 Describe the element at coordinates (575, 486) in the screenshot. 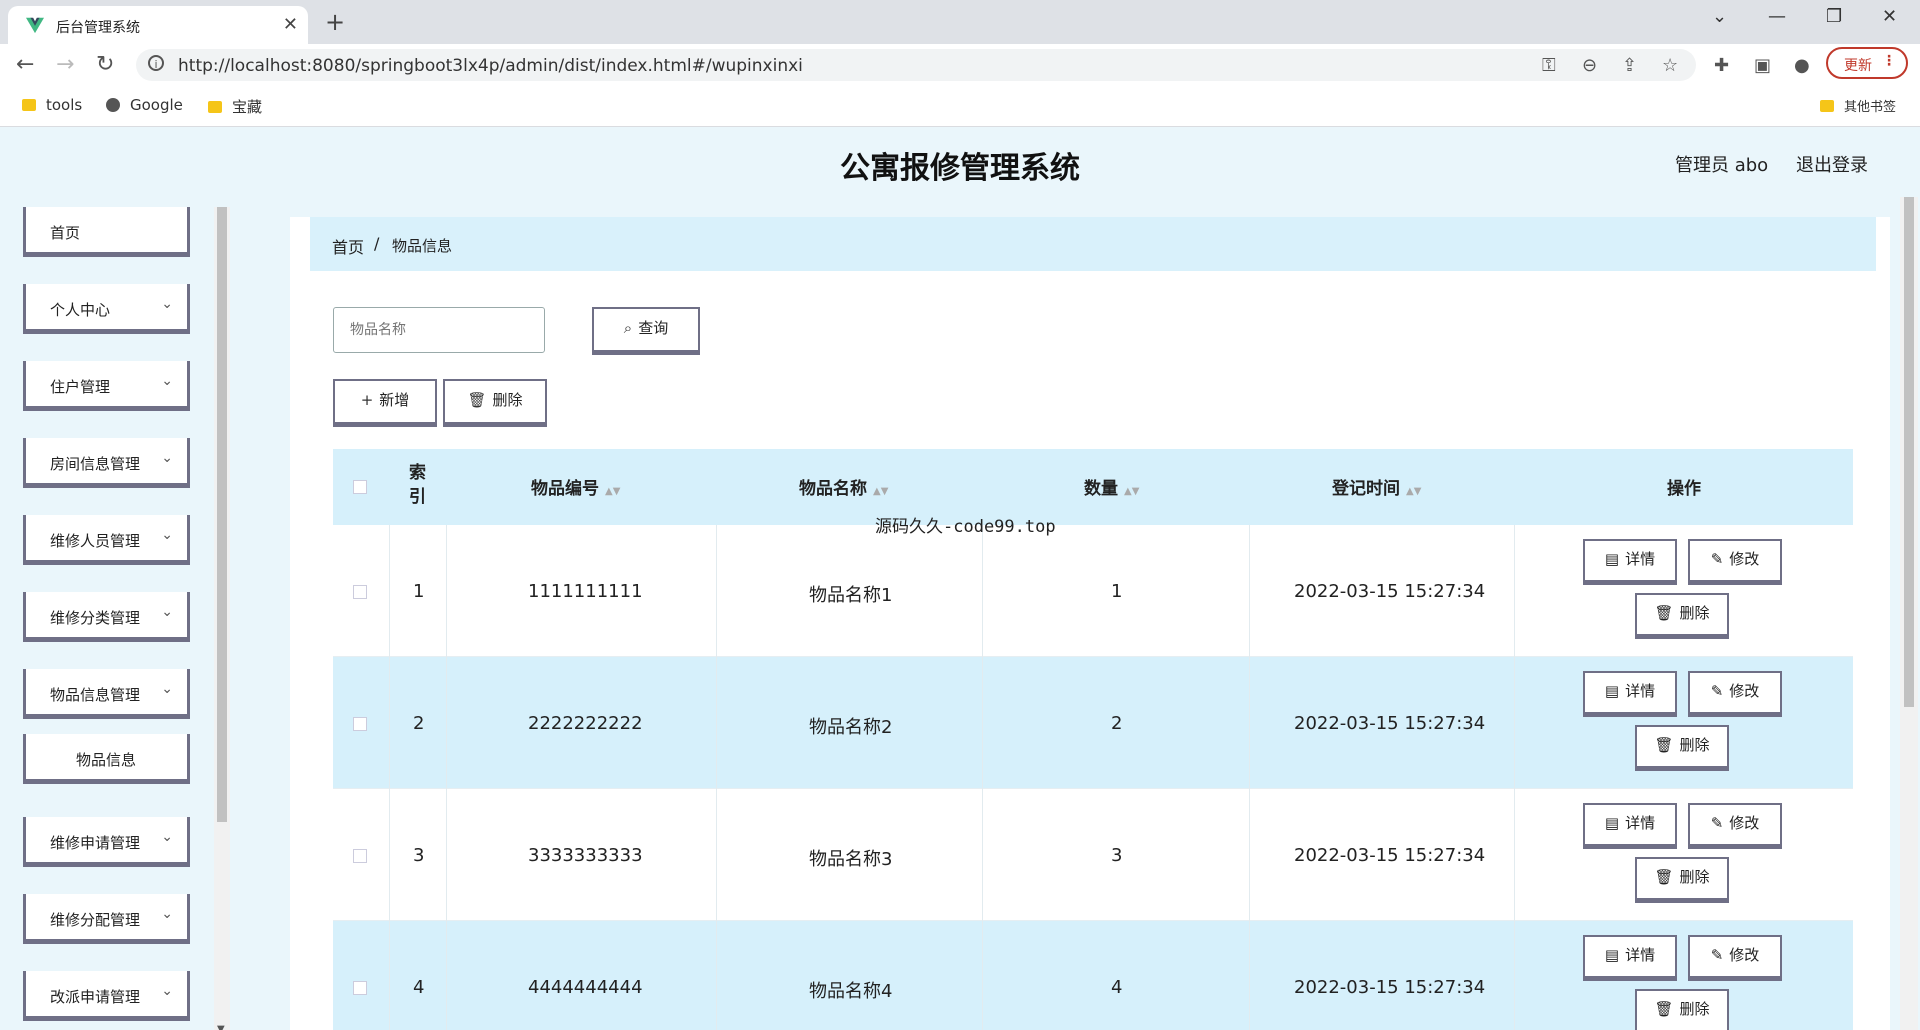

I see `header-code: 物品编号 ▲▼` at that location.